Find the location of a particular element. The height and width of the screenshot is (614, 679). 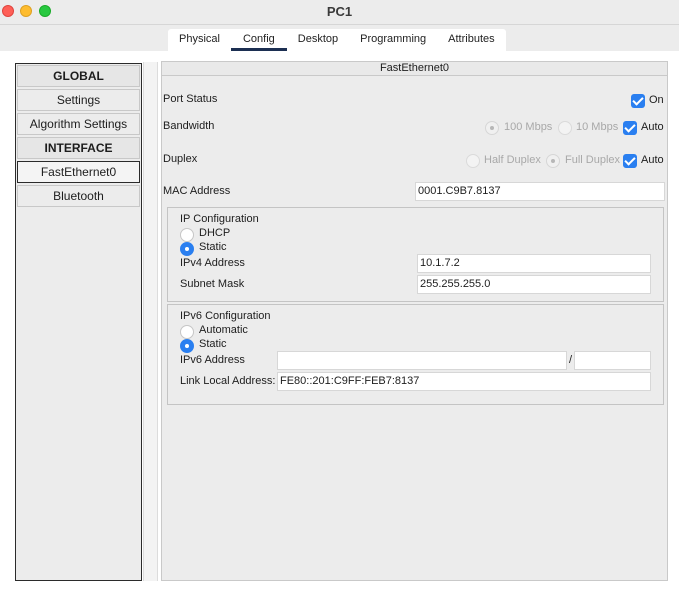

dhcp-radio is located at coordinates (187, 235).